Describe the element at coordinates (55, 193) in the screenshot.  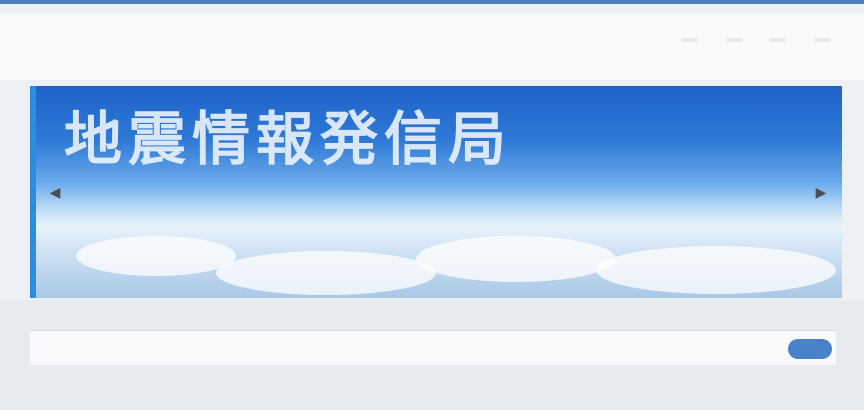
I see `slider-prev-arrow-icon: ◀` at that location.